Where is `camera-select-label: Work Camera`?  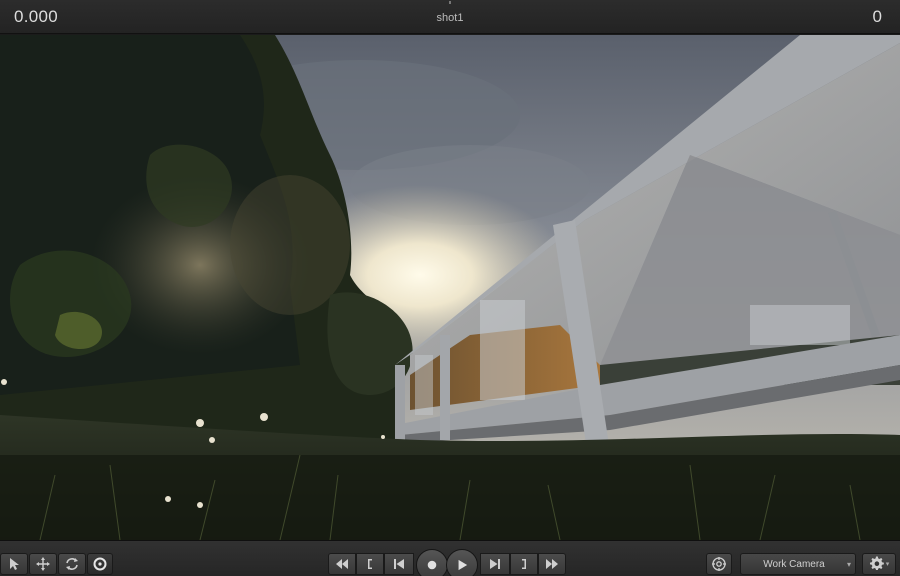 camera-select-label: Work Camera is located at coordinates (794, 564).